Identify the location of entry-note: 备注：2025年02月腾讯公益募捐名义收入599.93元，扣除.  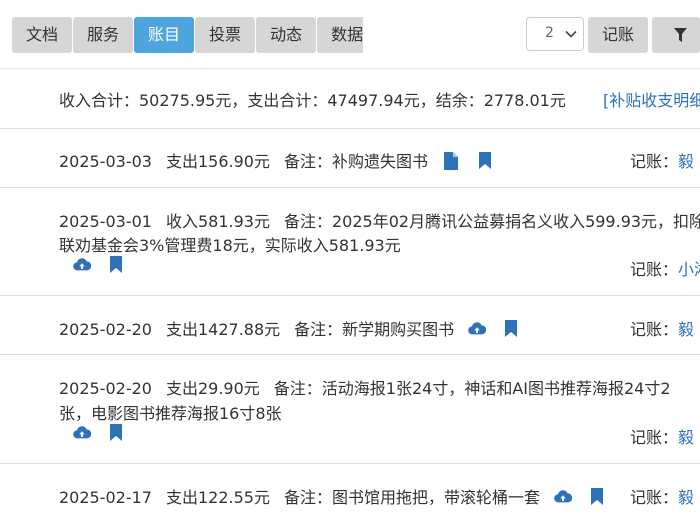
(491, 221).